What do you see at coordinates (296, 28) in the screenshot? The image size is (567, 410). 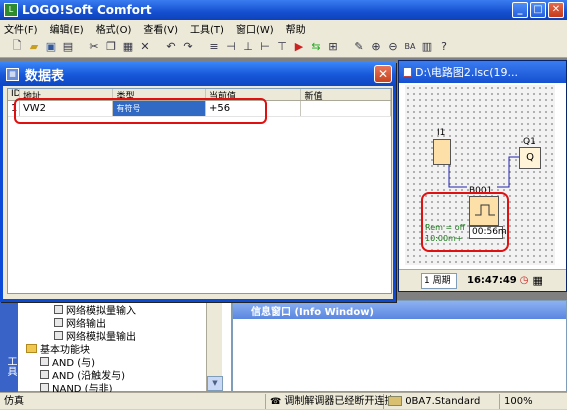 I see `menu-help: 帮助` at bounding box center [296, 28].